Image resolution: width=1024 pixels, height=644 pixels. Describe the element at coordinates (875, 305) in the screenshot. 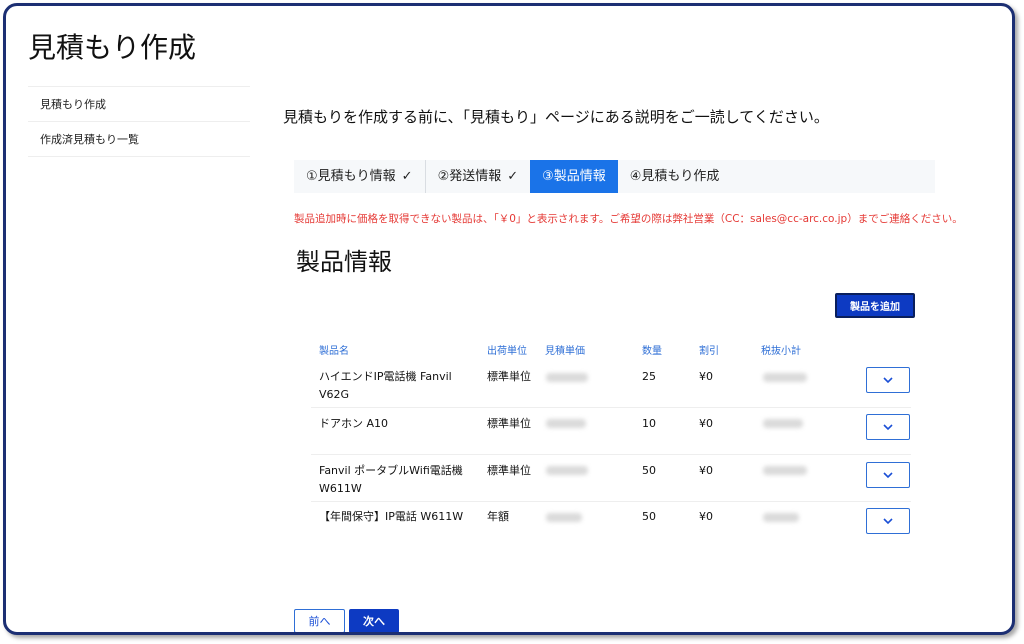

I see `add-product-button: 製品を追加` at that location.